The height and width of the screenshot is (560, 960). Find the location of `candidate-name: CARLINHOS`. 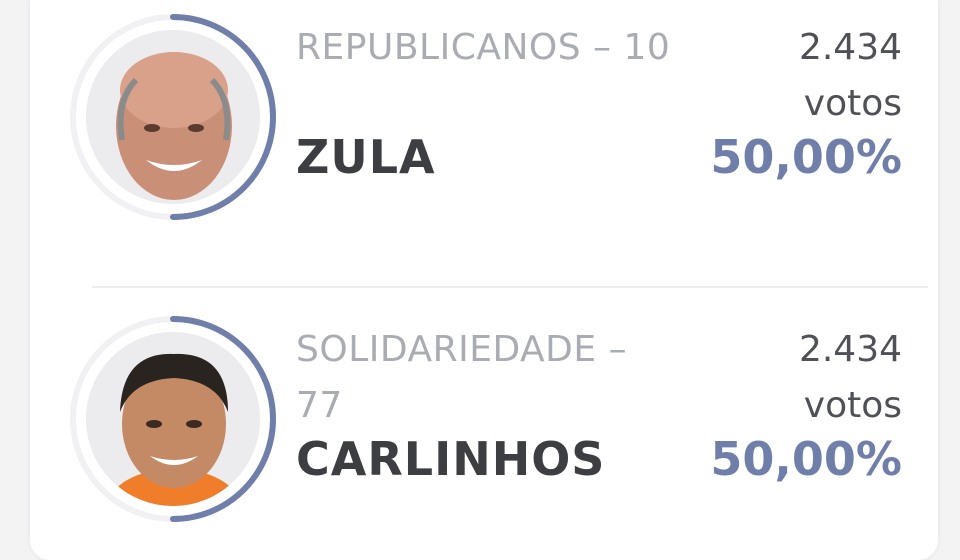

candidate-name: CARLINHOS is located at coordinates (451, 459).